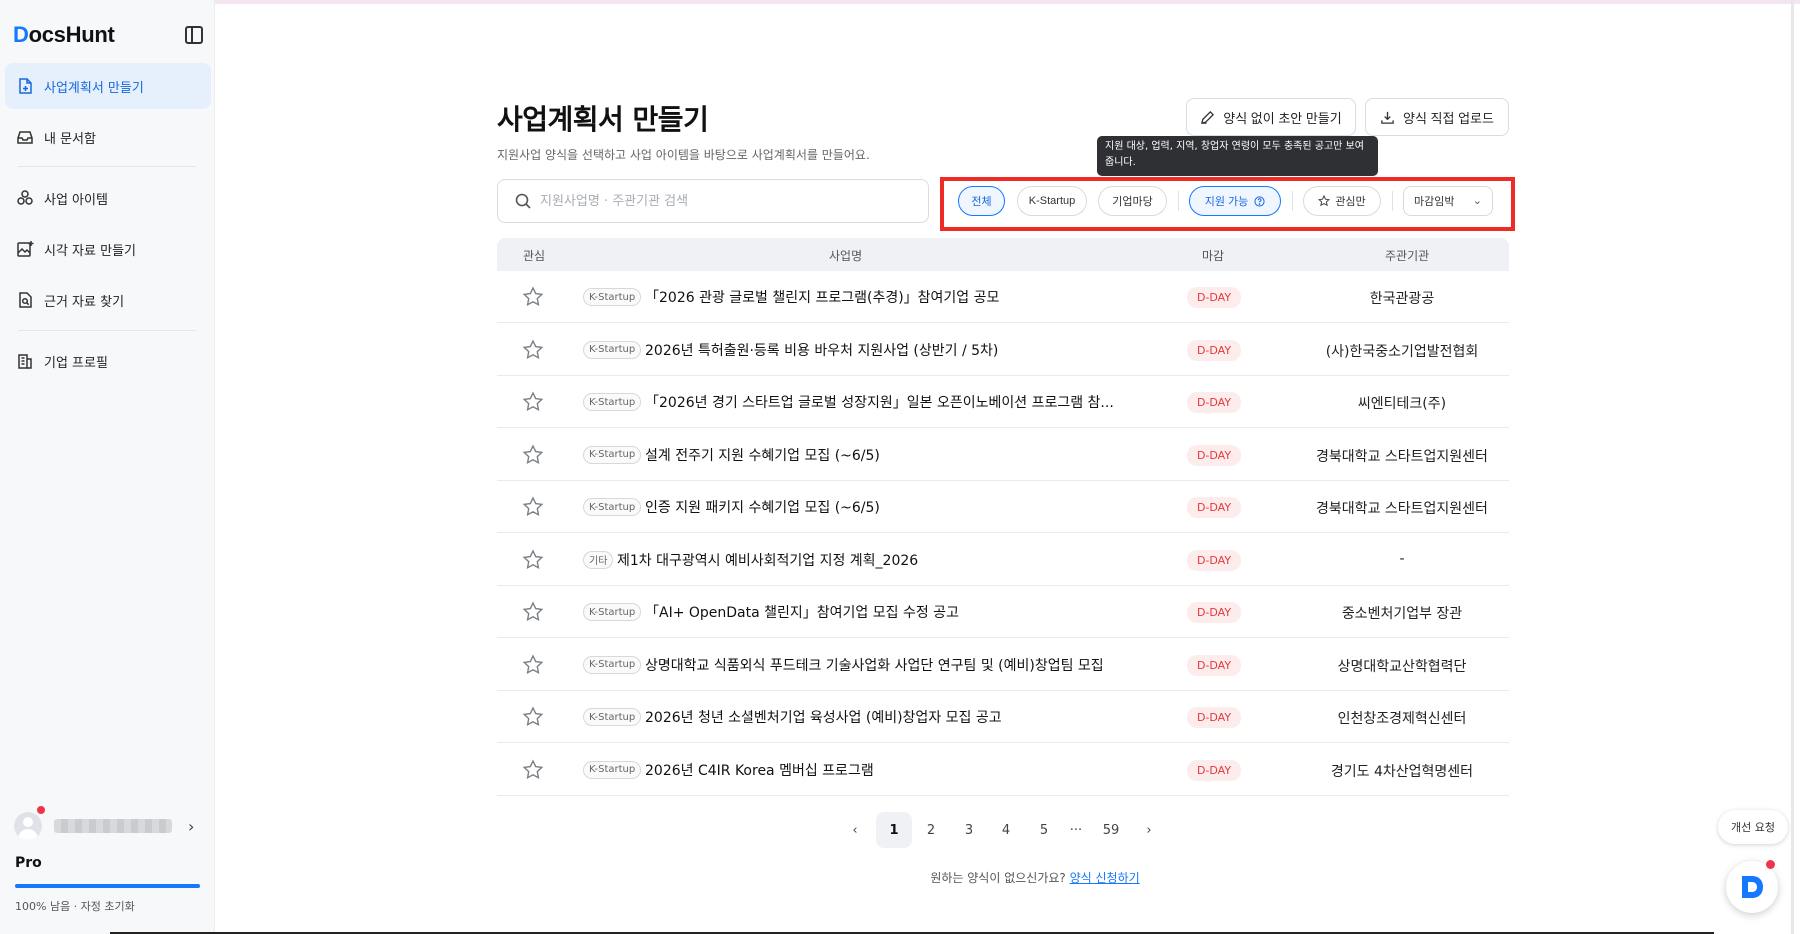 This screenshot has height=934, width=1800. Describe the element at coordinates (802, 612) in the screenshot. I see `program-title: 「AI+ OpenData 챌린지」참여기업 모집 수정 공고` at that location.